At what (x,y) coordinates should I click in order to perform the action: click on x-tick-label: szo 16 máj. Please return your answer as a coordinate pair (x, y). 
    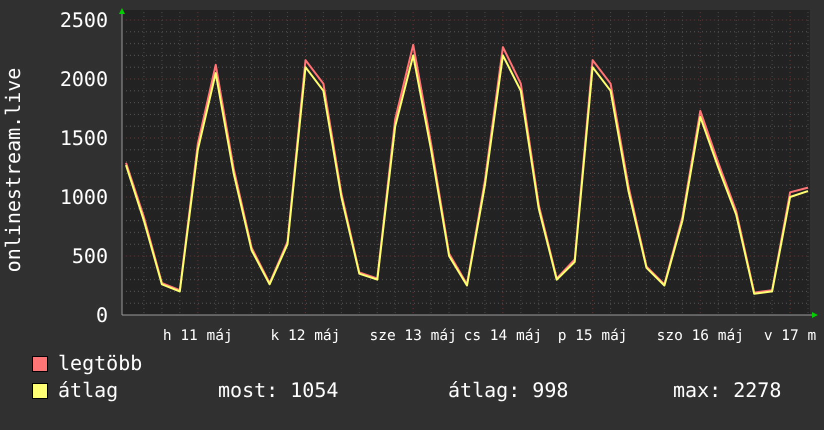
    Looking at the image, I should click on (700, 336).